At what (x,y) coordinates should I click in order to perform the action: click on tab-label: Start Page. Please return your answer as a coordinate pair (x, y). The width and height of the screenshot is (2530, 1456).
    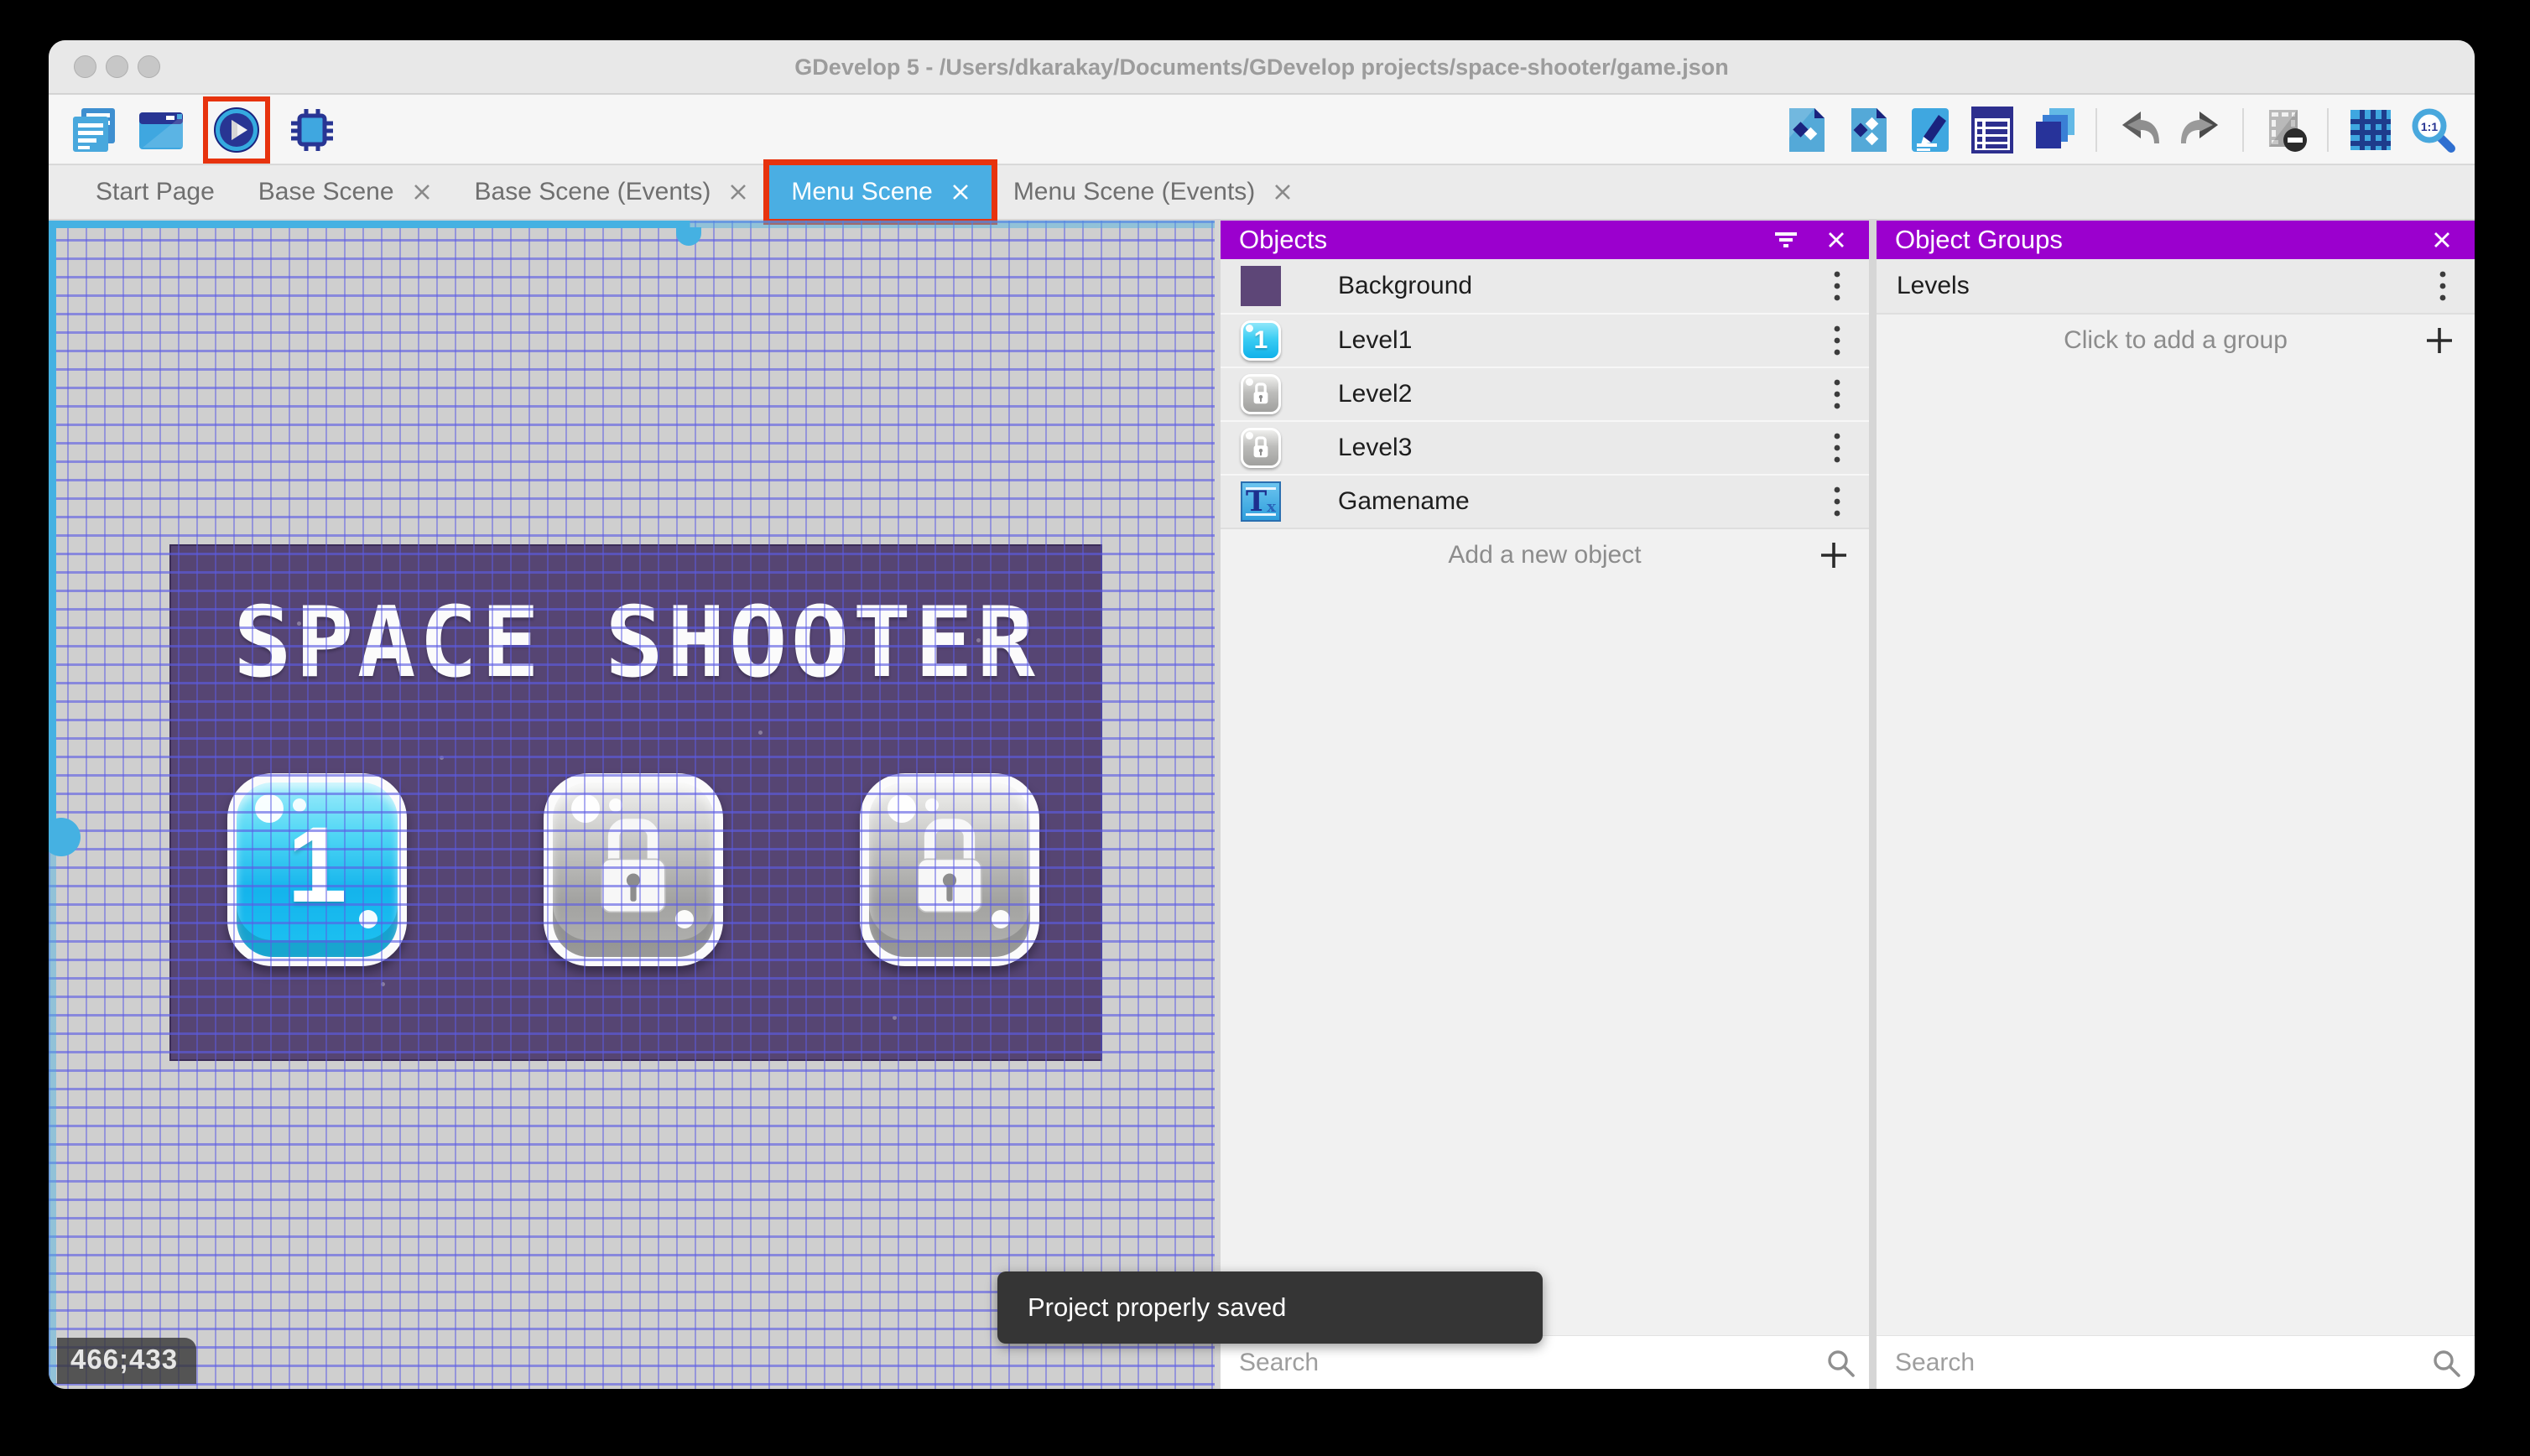
    Looking at the image, I should click on (155, 191).